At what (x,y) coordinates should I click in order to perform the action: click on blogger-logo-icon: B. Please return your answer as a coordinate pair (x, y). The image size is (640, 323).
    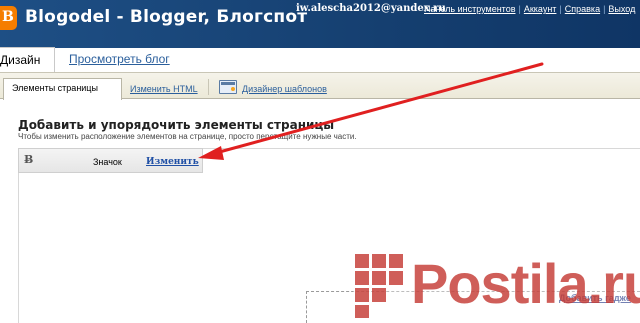
    Looking at the image, I should click on (8, 18).